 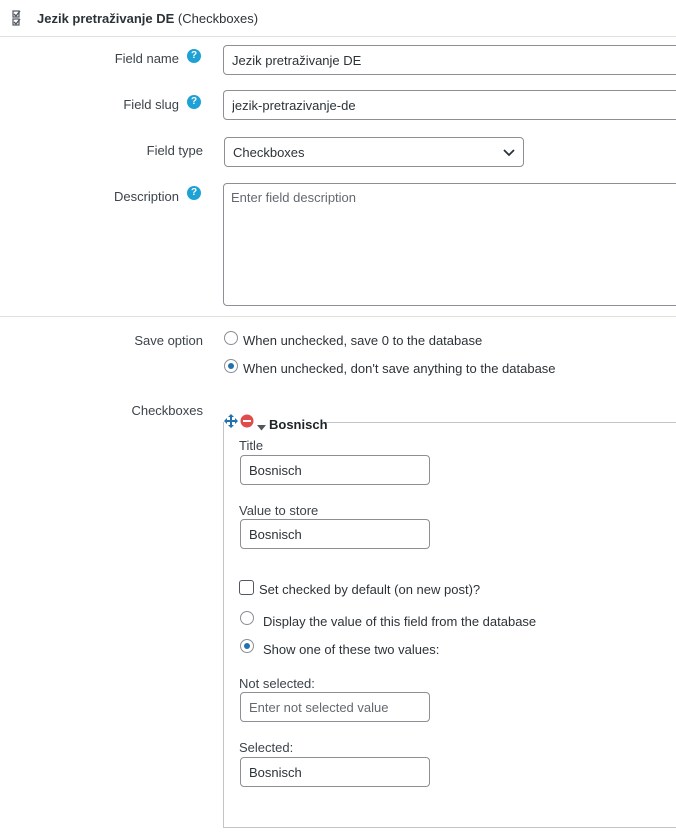 What do you see at coordinates (231, 366) in the screenshot?
I see `save-nothing-radio` at bounding box center [231, 366].